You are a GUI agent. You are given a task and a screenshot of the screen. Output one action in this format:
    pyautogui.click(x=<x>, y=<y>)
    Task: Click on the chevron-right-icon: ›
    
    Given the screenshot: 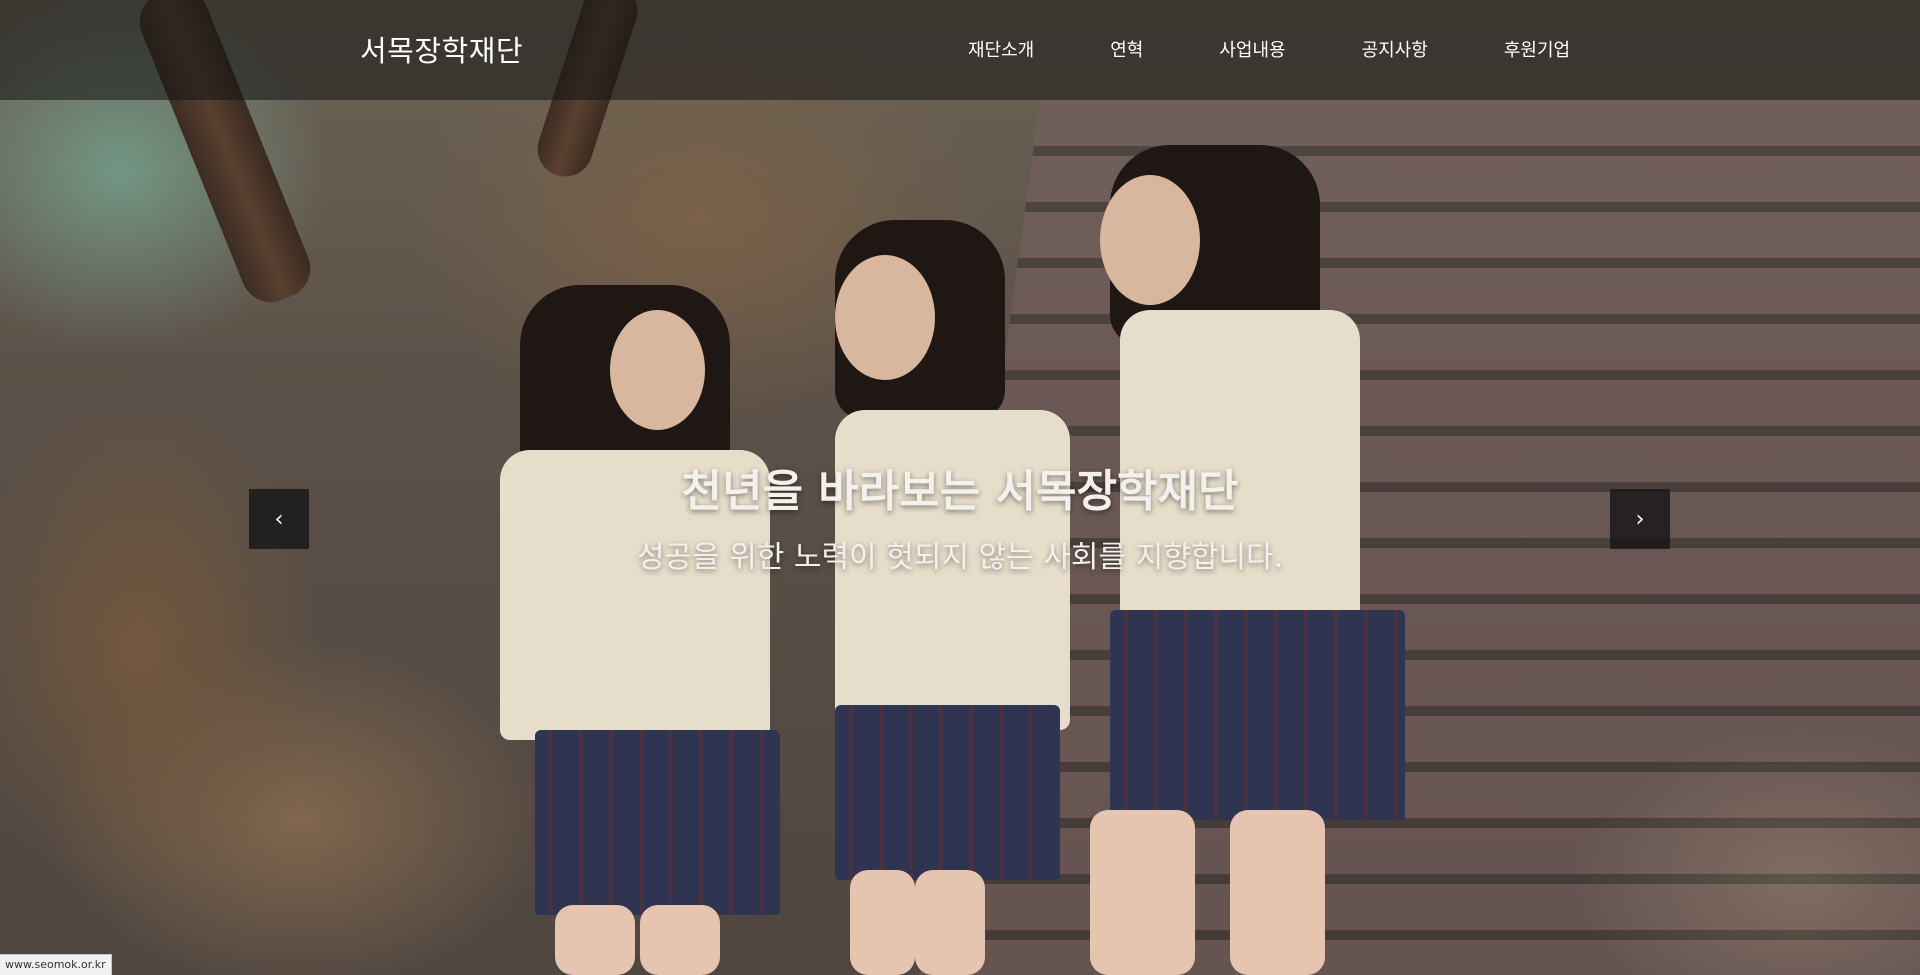 What is the action you would take?
    pyautogui.click(x=1640, y=519)
    